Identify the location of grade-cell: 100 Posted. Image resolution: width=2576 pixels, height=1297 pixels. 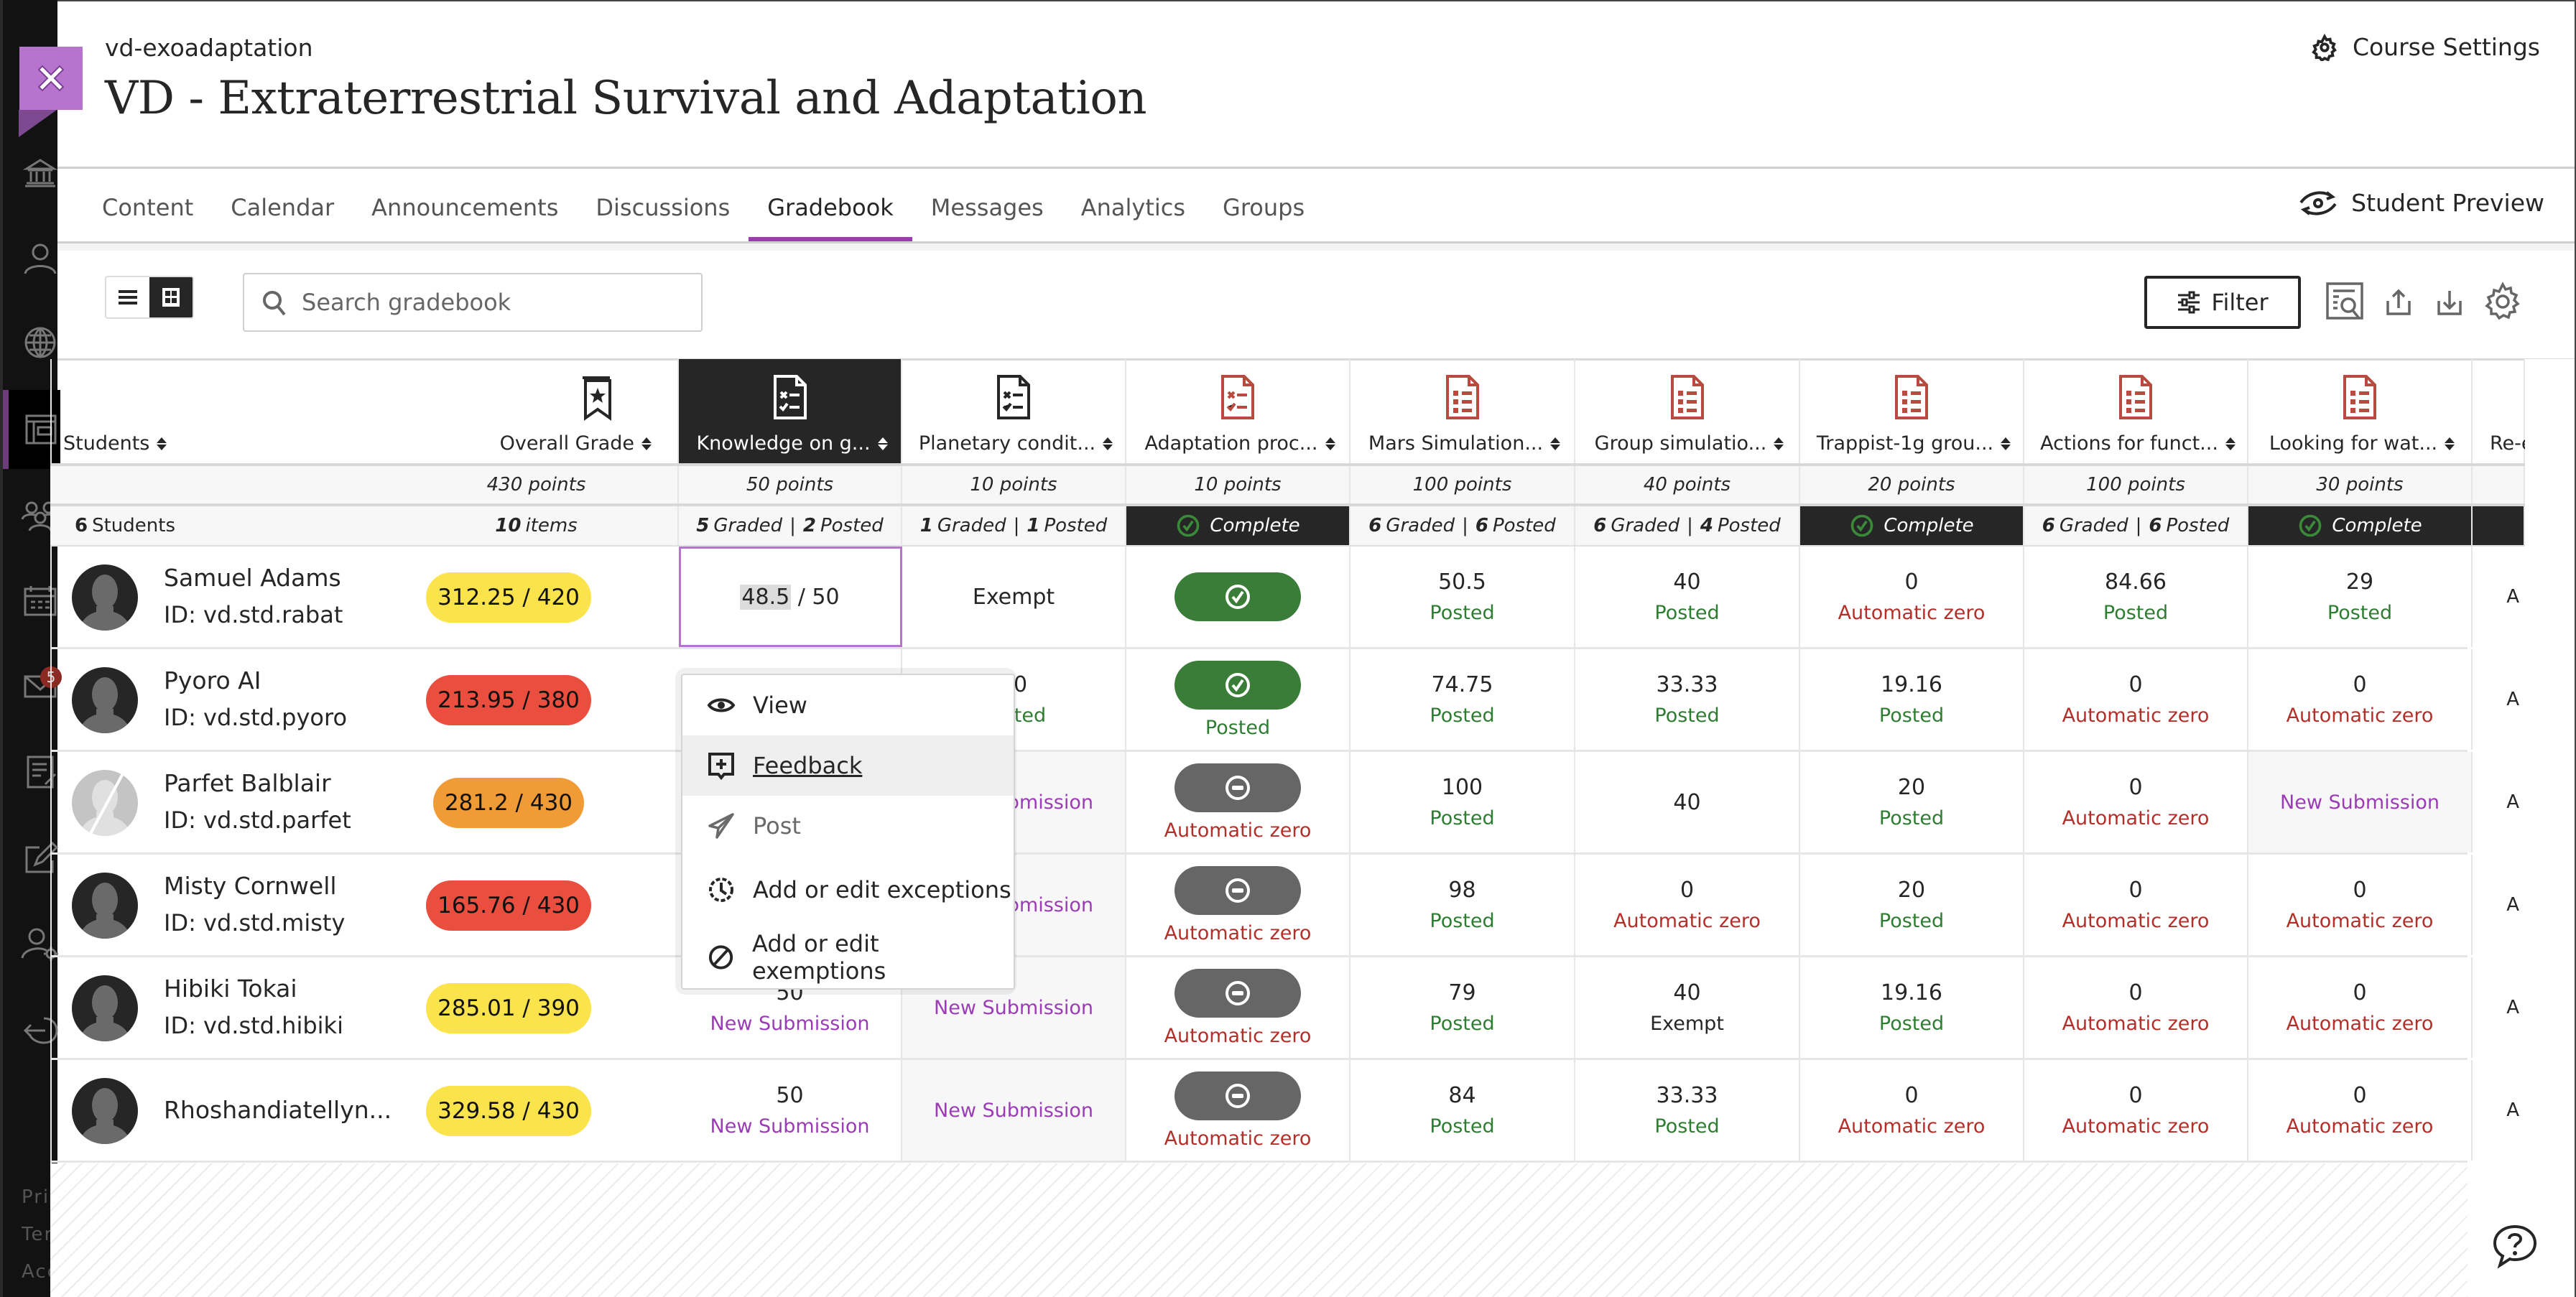
(1462, 802).